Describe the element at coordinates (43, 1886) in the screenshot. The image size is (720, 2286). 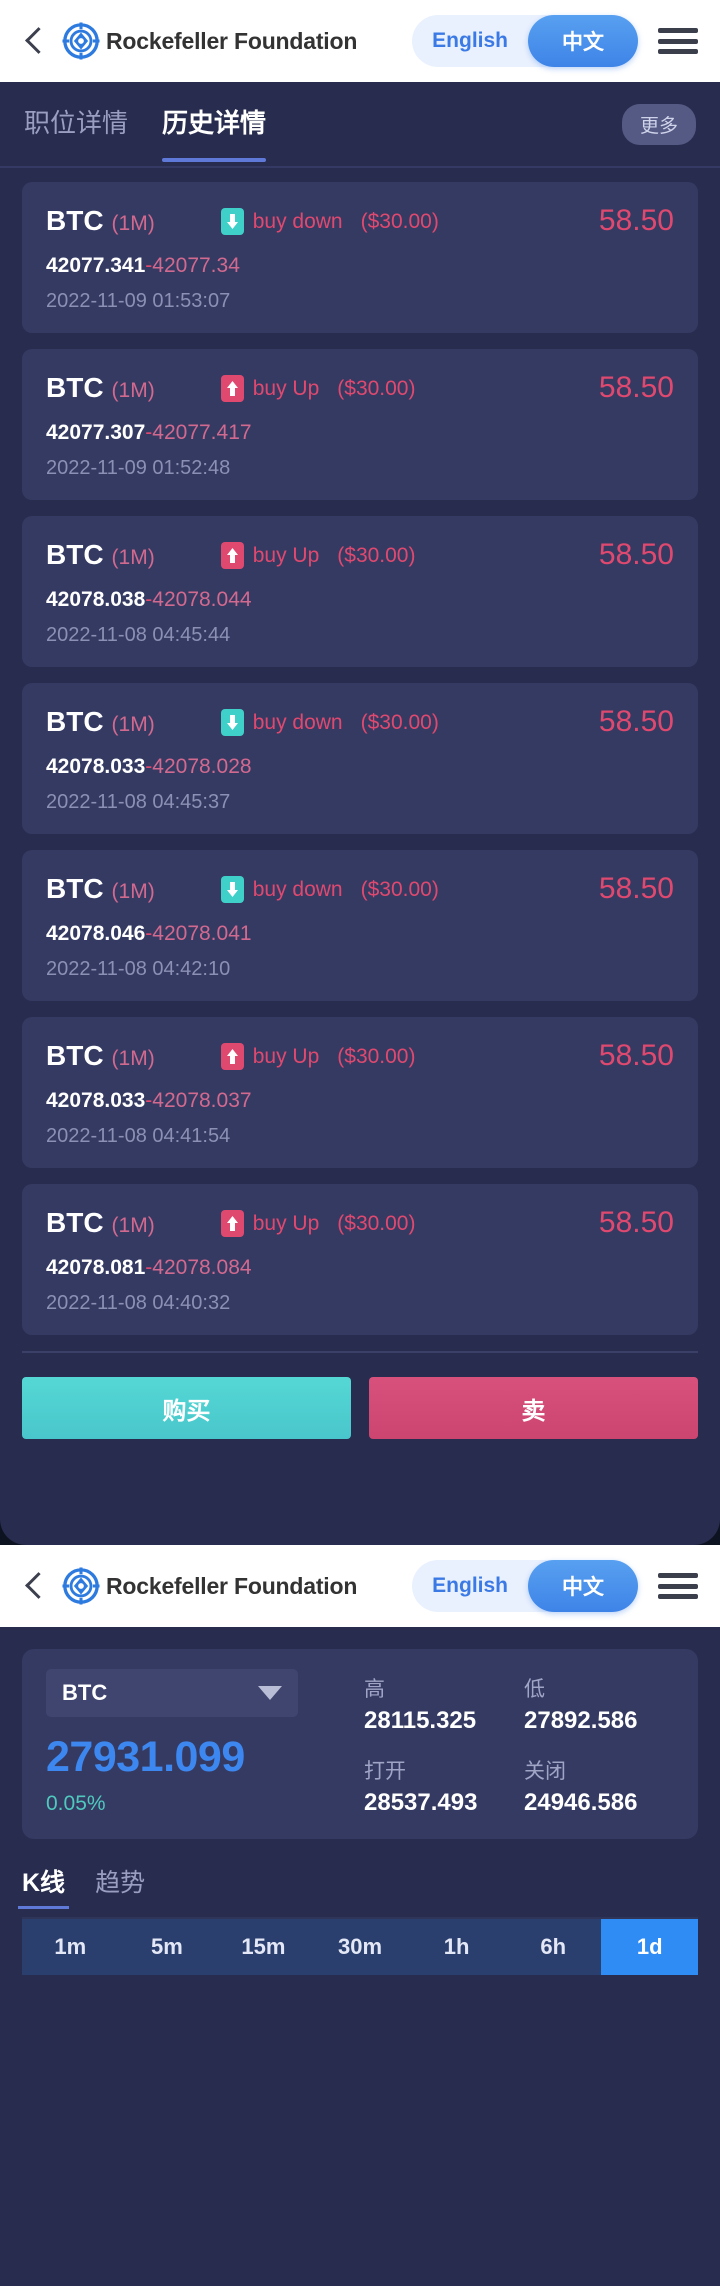
I see `tab-kline: K线` at that location.